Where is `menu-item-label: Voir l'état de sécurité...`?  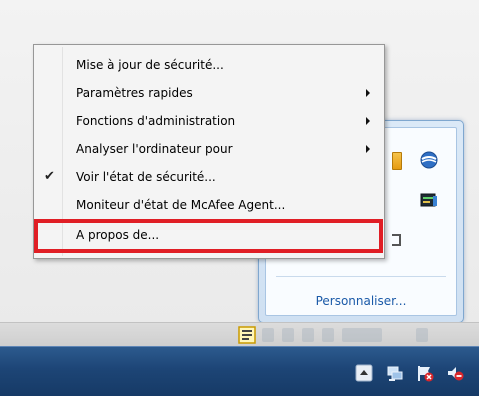 menu-item-label: Voir l'état de sécurité... is located at coordinates (146, 177).